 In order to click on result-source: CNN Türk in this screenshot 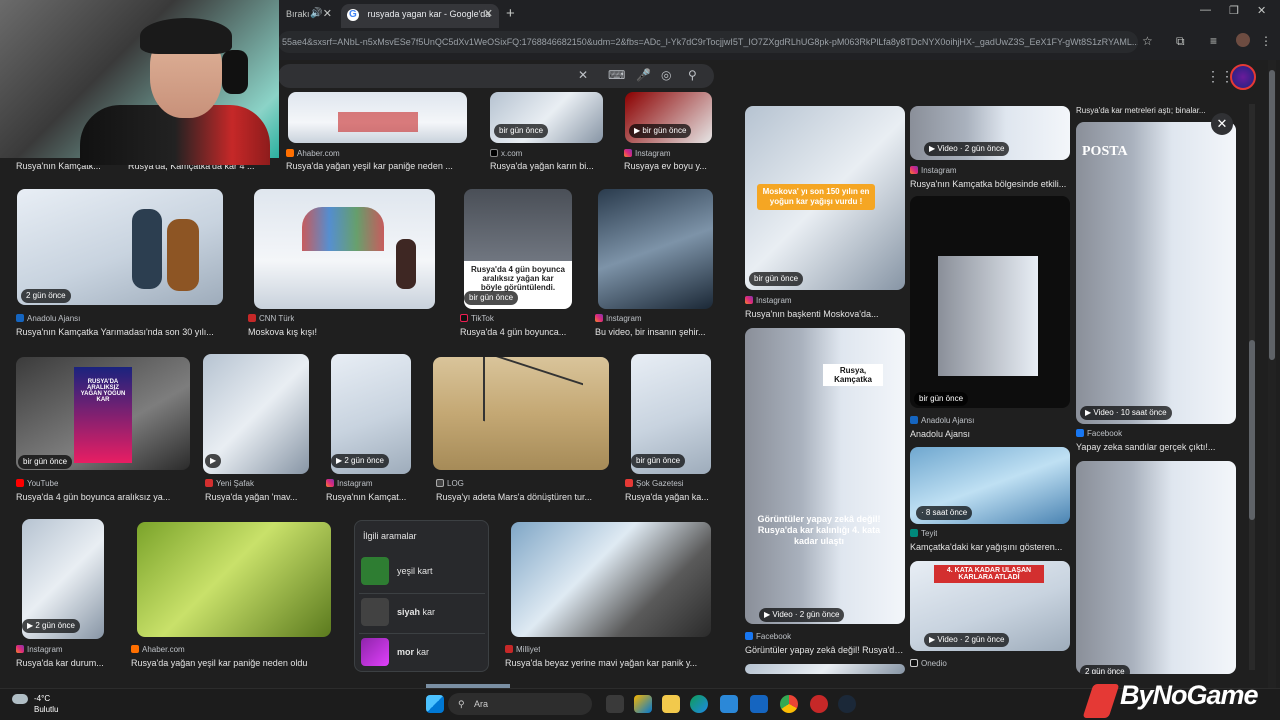, I will do `click(271, 318)`.